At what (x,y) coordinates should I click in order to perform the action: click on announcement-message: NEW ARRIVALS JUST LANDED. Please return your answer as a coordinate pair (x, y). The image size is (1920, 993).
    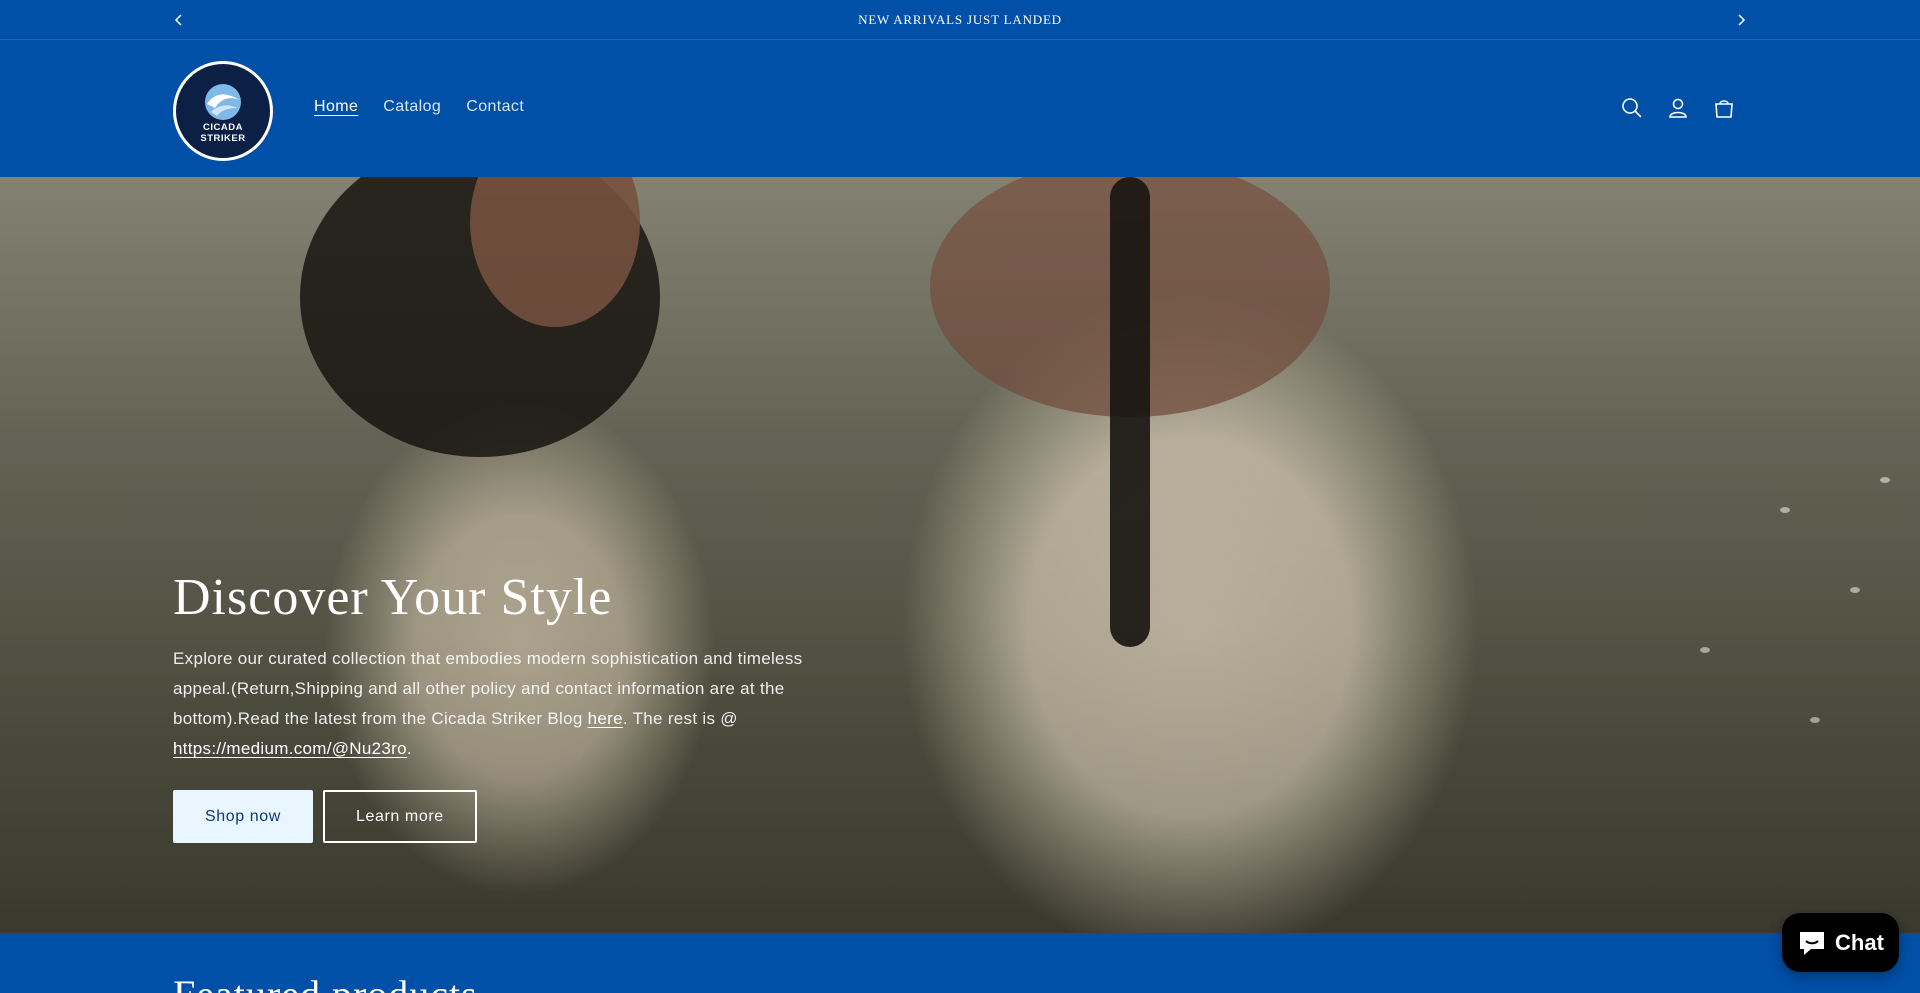
    Looking at the image, I should click on (960, 19).